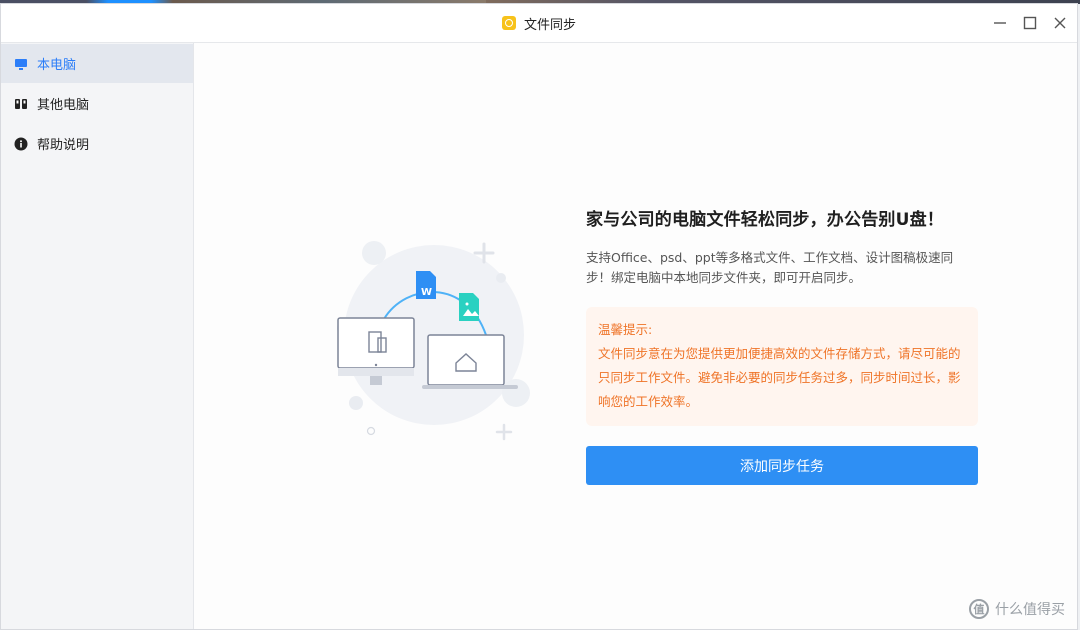 This screenshot has width=1080, height=630. I want to click on minimize-button, so click(1000, 23).